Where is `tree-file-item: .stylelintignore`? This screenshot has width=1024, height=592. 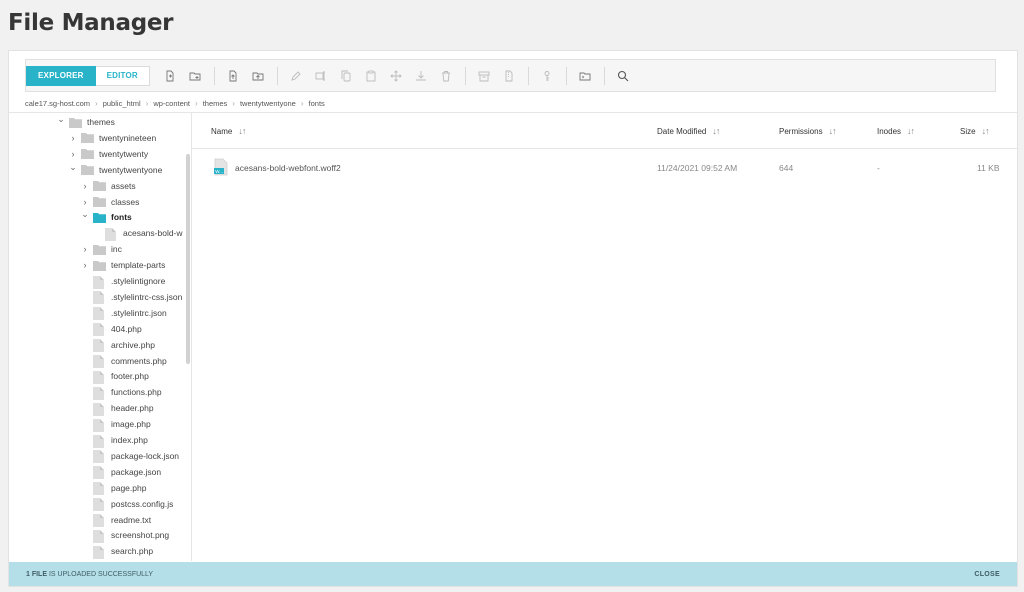 tree-file-item: .stylelintignore is located at coordinates (122, 281).